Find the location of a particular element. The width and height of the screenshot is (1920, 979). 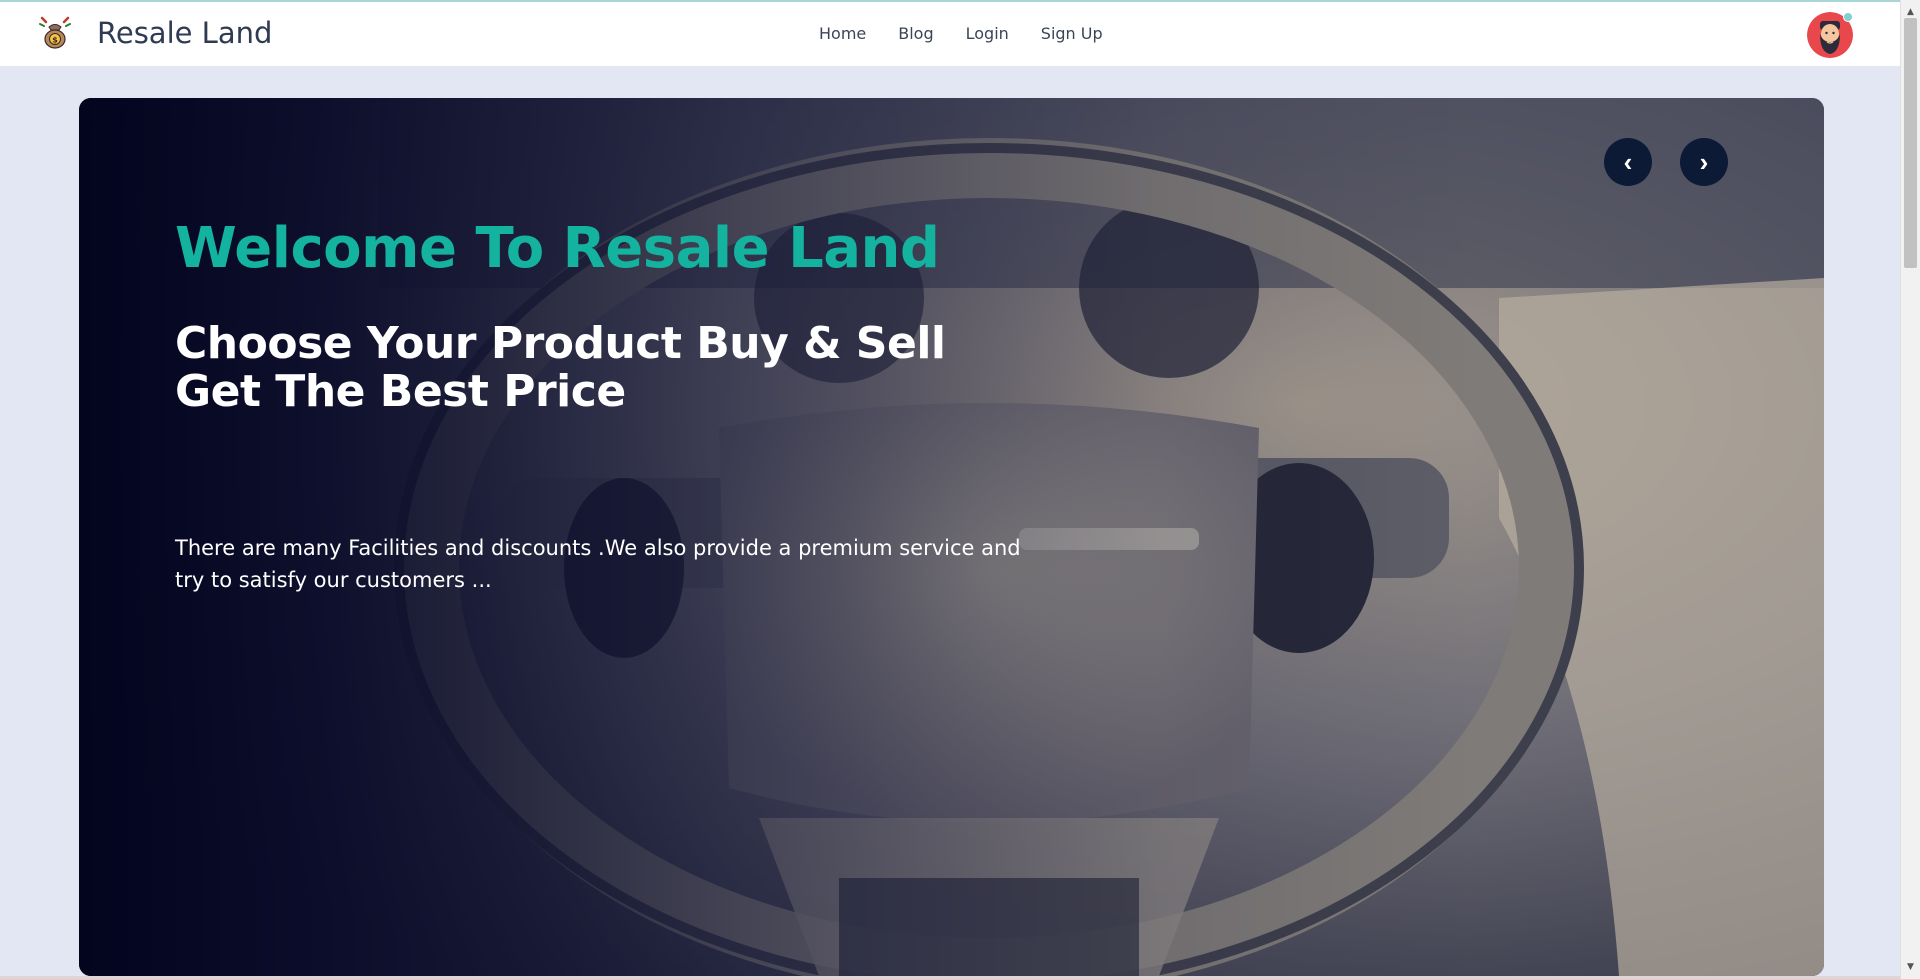

brand: $ Resale Land is located at coordinates (155, 33).